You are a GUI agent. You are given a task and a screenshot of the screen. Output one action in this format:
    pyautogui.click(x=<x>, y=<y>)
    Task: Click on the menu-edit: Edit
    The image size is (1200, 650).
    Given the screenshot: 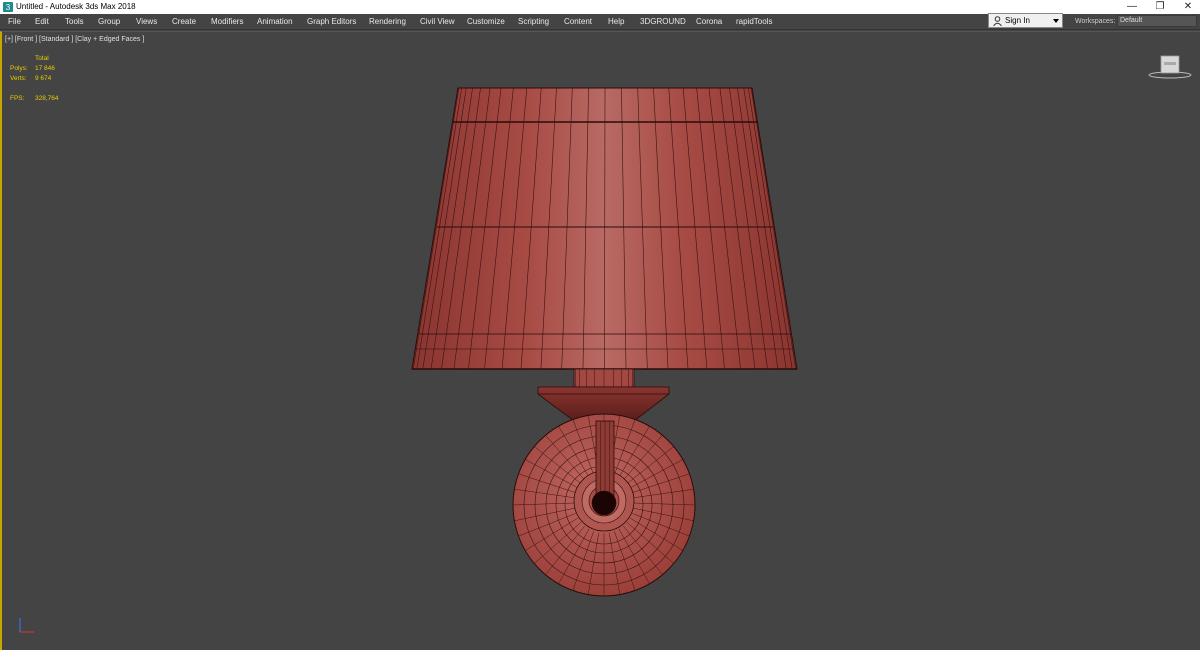 What is the action you would take?
    pyautogui.click(x=42, y=21)
    